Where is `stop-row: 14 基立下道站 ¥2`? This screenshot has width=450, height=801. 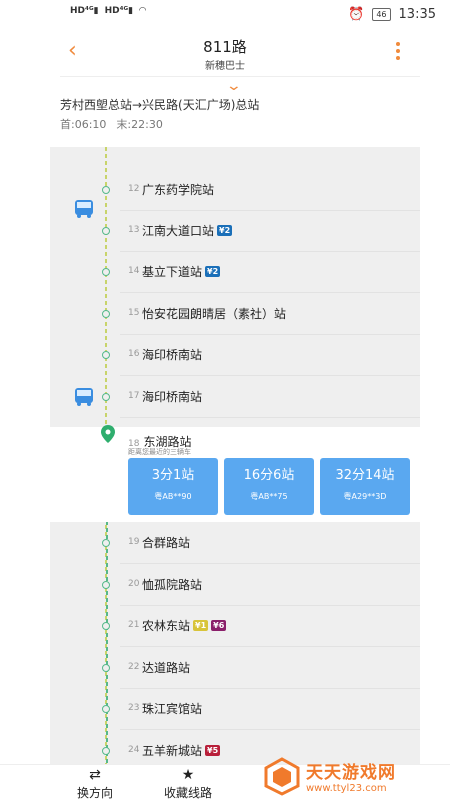 stop-row: 14 基立下道站 ¥2 is located at coordinates (270, 272).